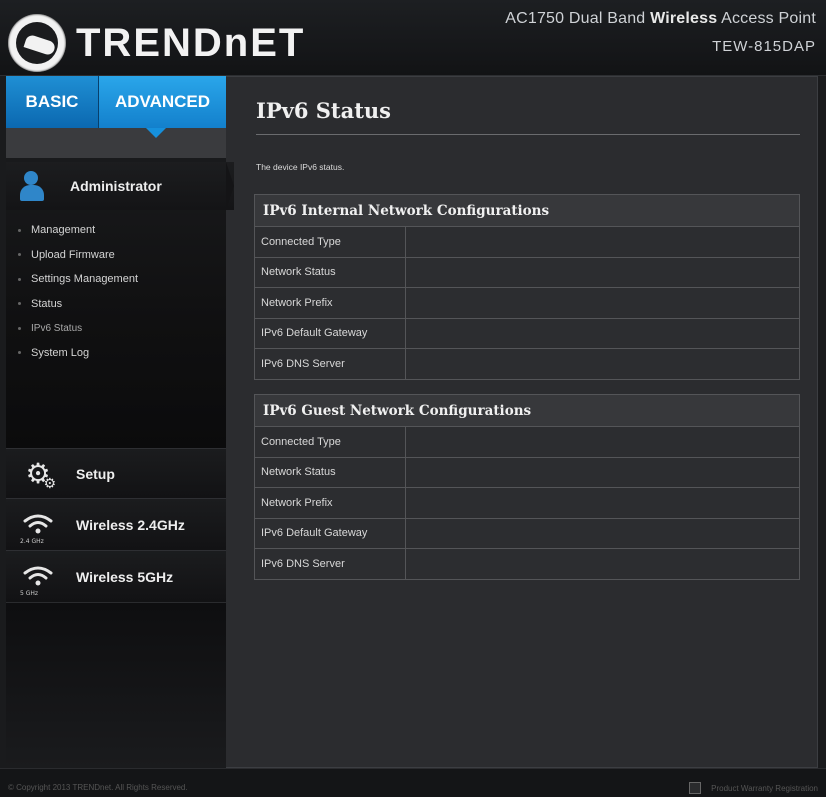  I want to click on sidebar-item-system-log: System Log, so click(78, 353).